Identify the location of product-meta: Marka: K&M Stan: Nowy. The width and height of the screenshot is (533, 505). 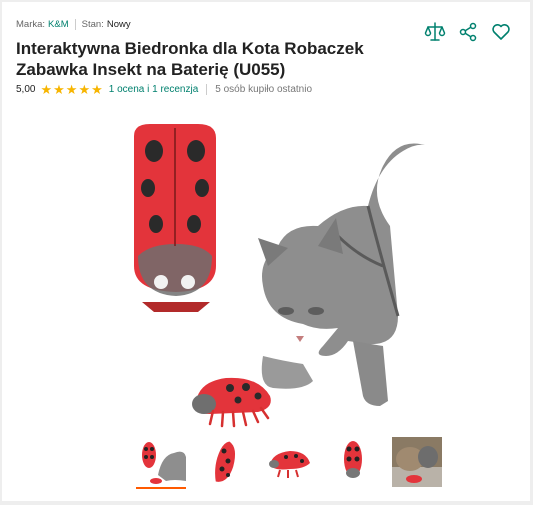
(73, 24).